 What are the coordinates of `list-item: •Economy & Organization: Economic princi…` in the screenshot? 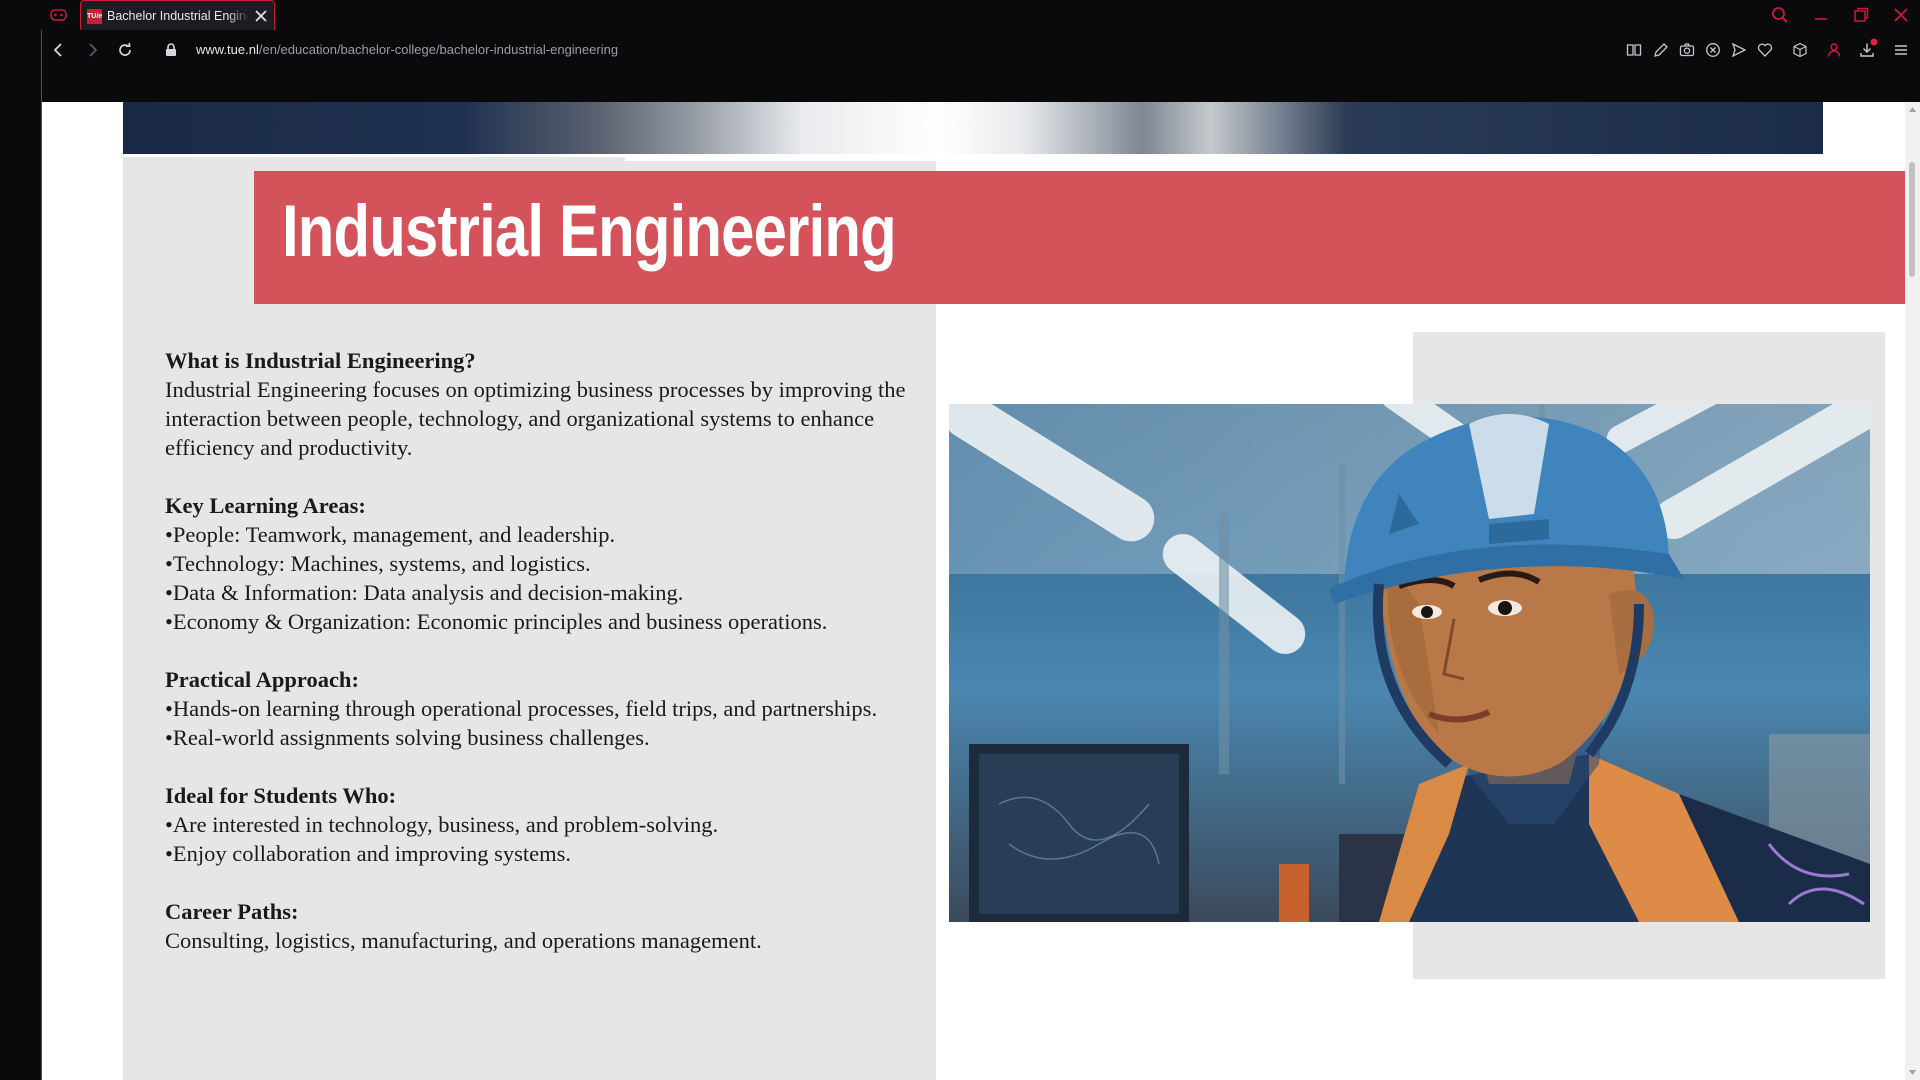 It's located at (496, 621).